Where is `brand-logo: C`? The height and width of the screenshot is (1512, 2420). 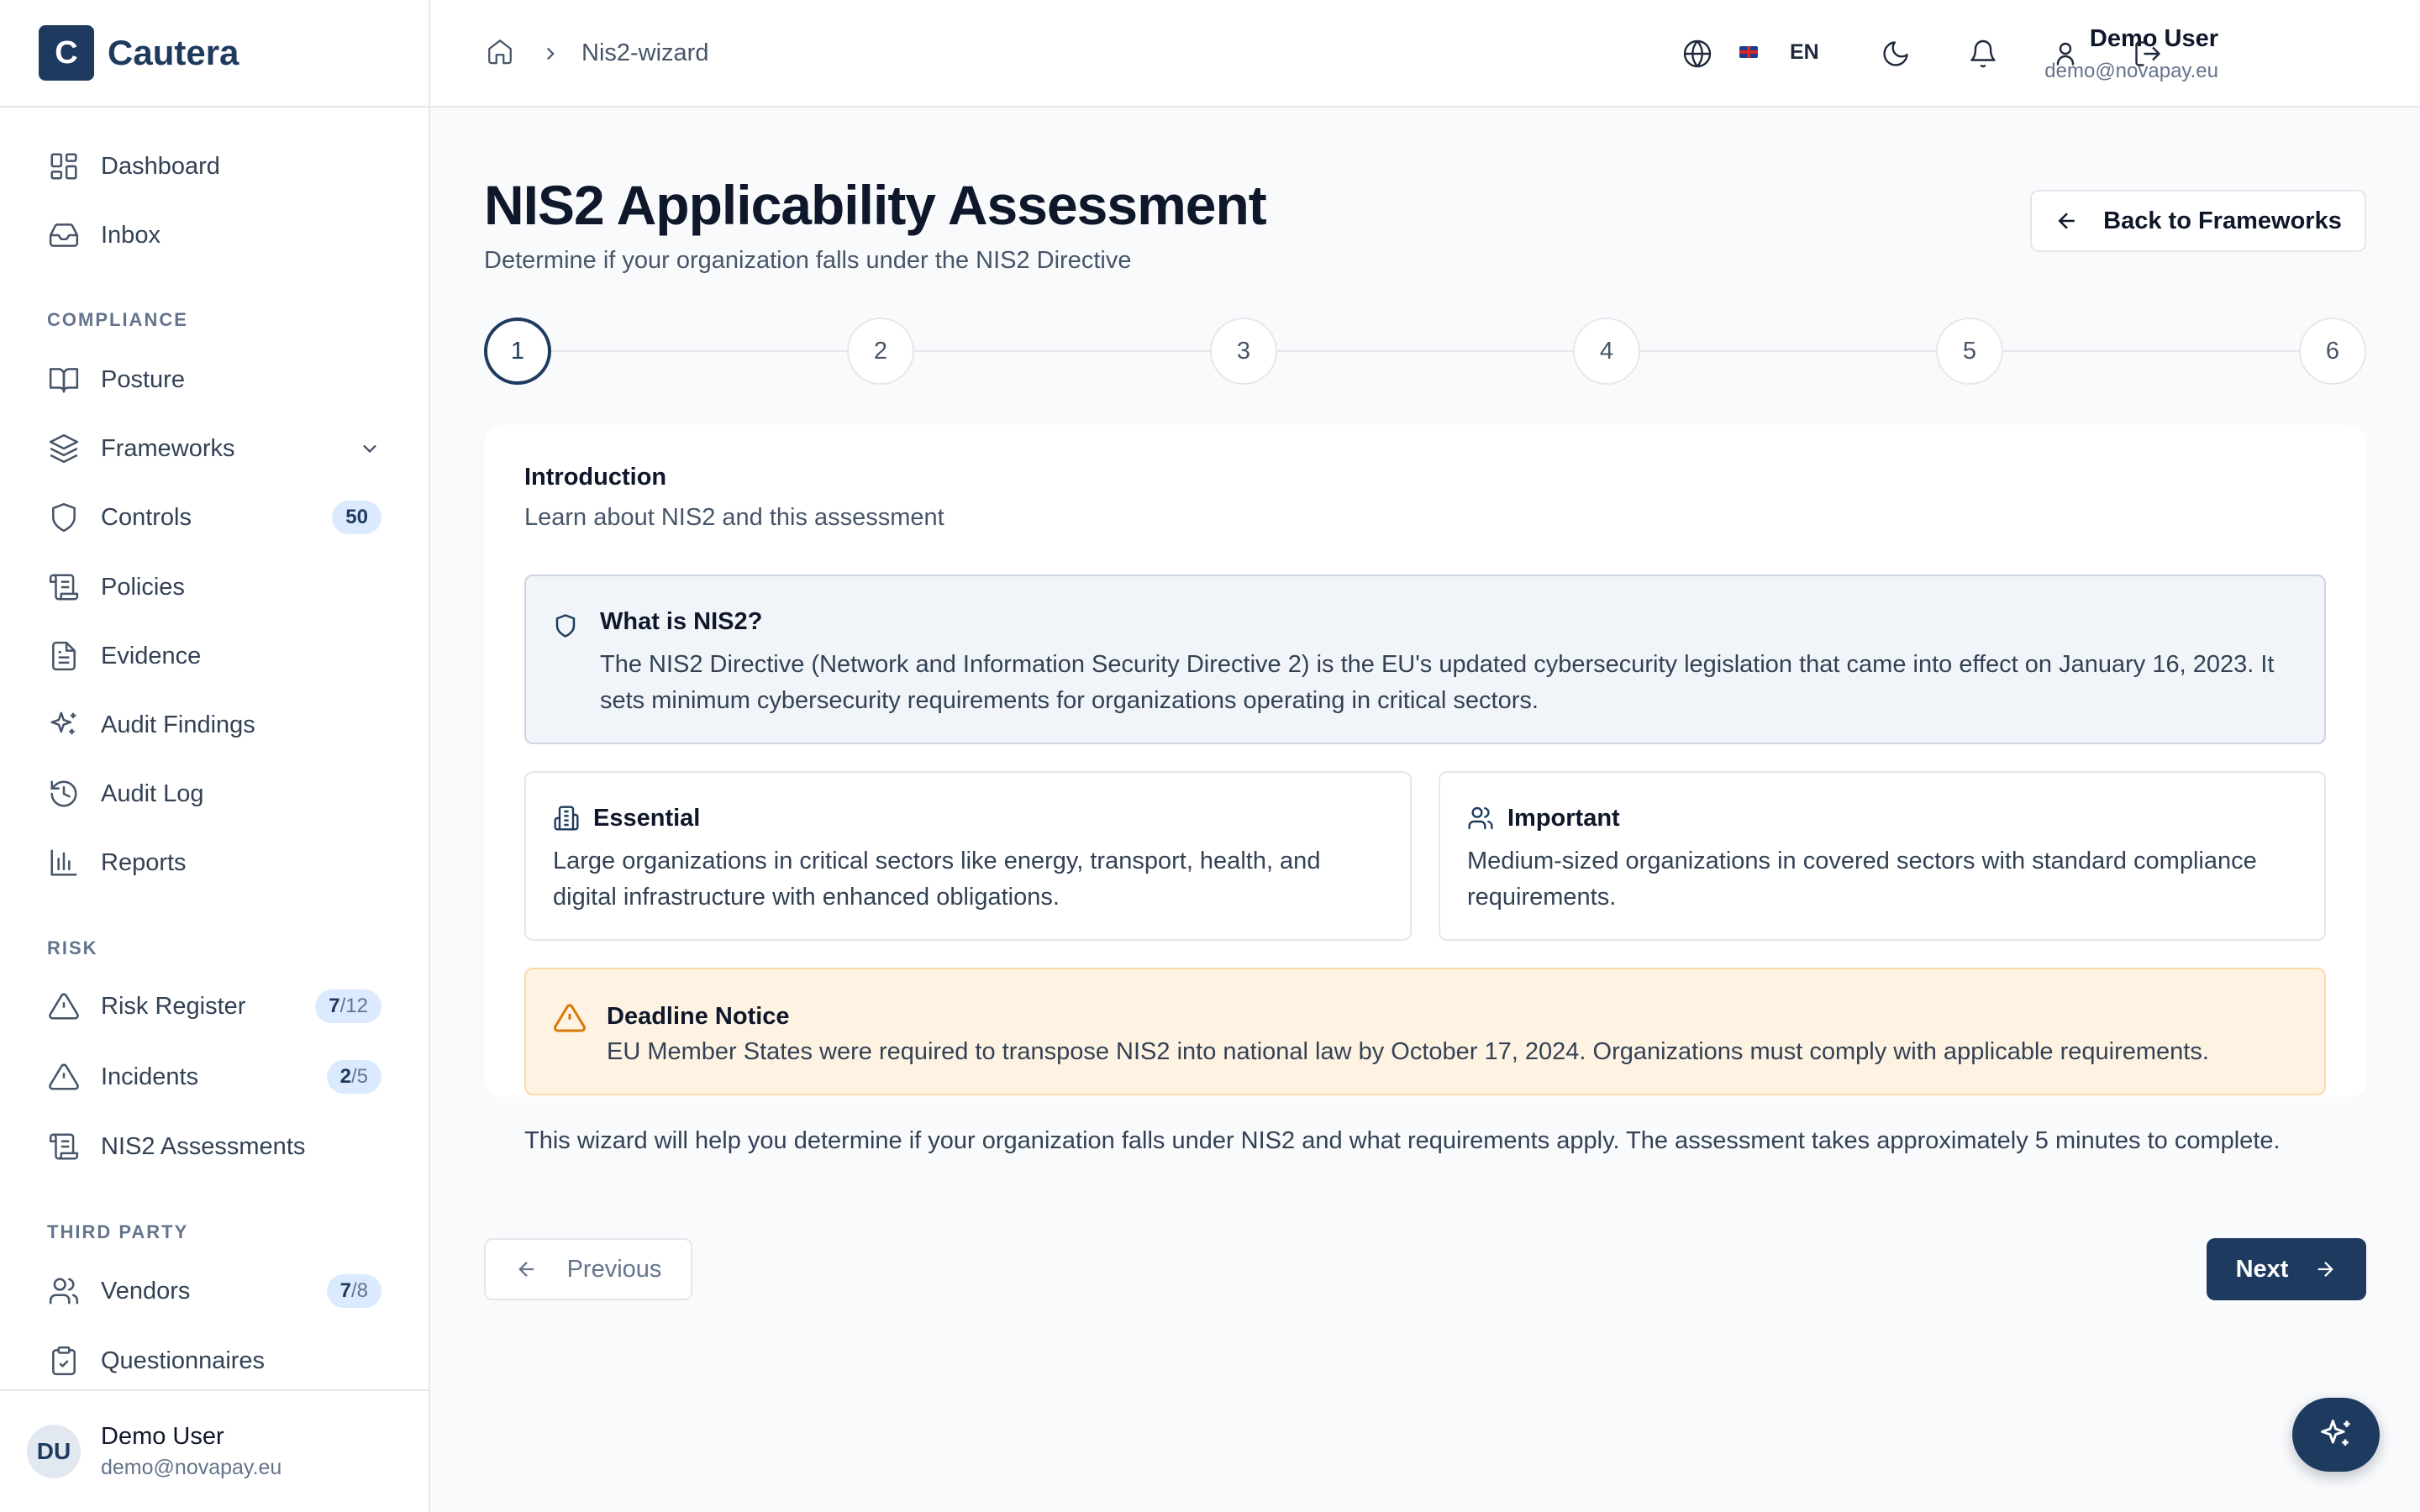 brand-logo: C is located at coordinates (66, 53).